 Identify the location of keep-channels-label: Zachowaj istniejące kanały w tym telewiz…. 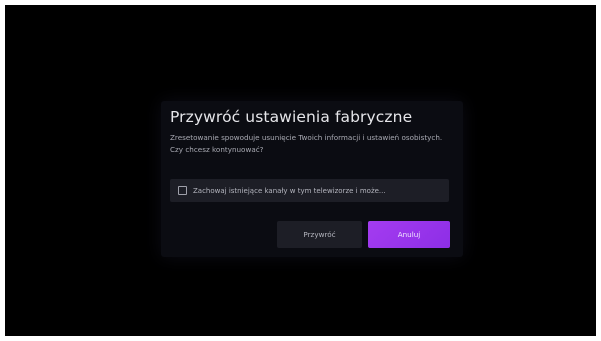
(289, 190).